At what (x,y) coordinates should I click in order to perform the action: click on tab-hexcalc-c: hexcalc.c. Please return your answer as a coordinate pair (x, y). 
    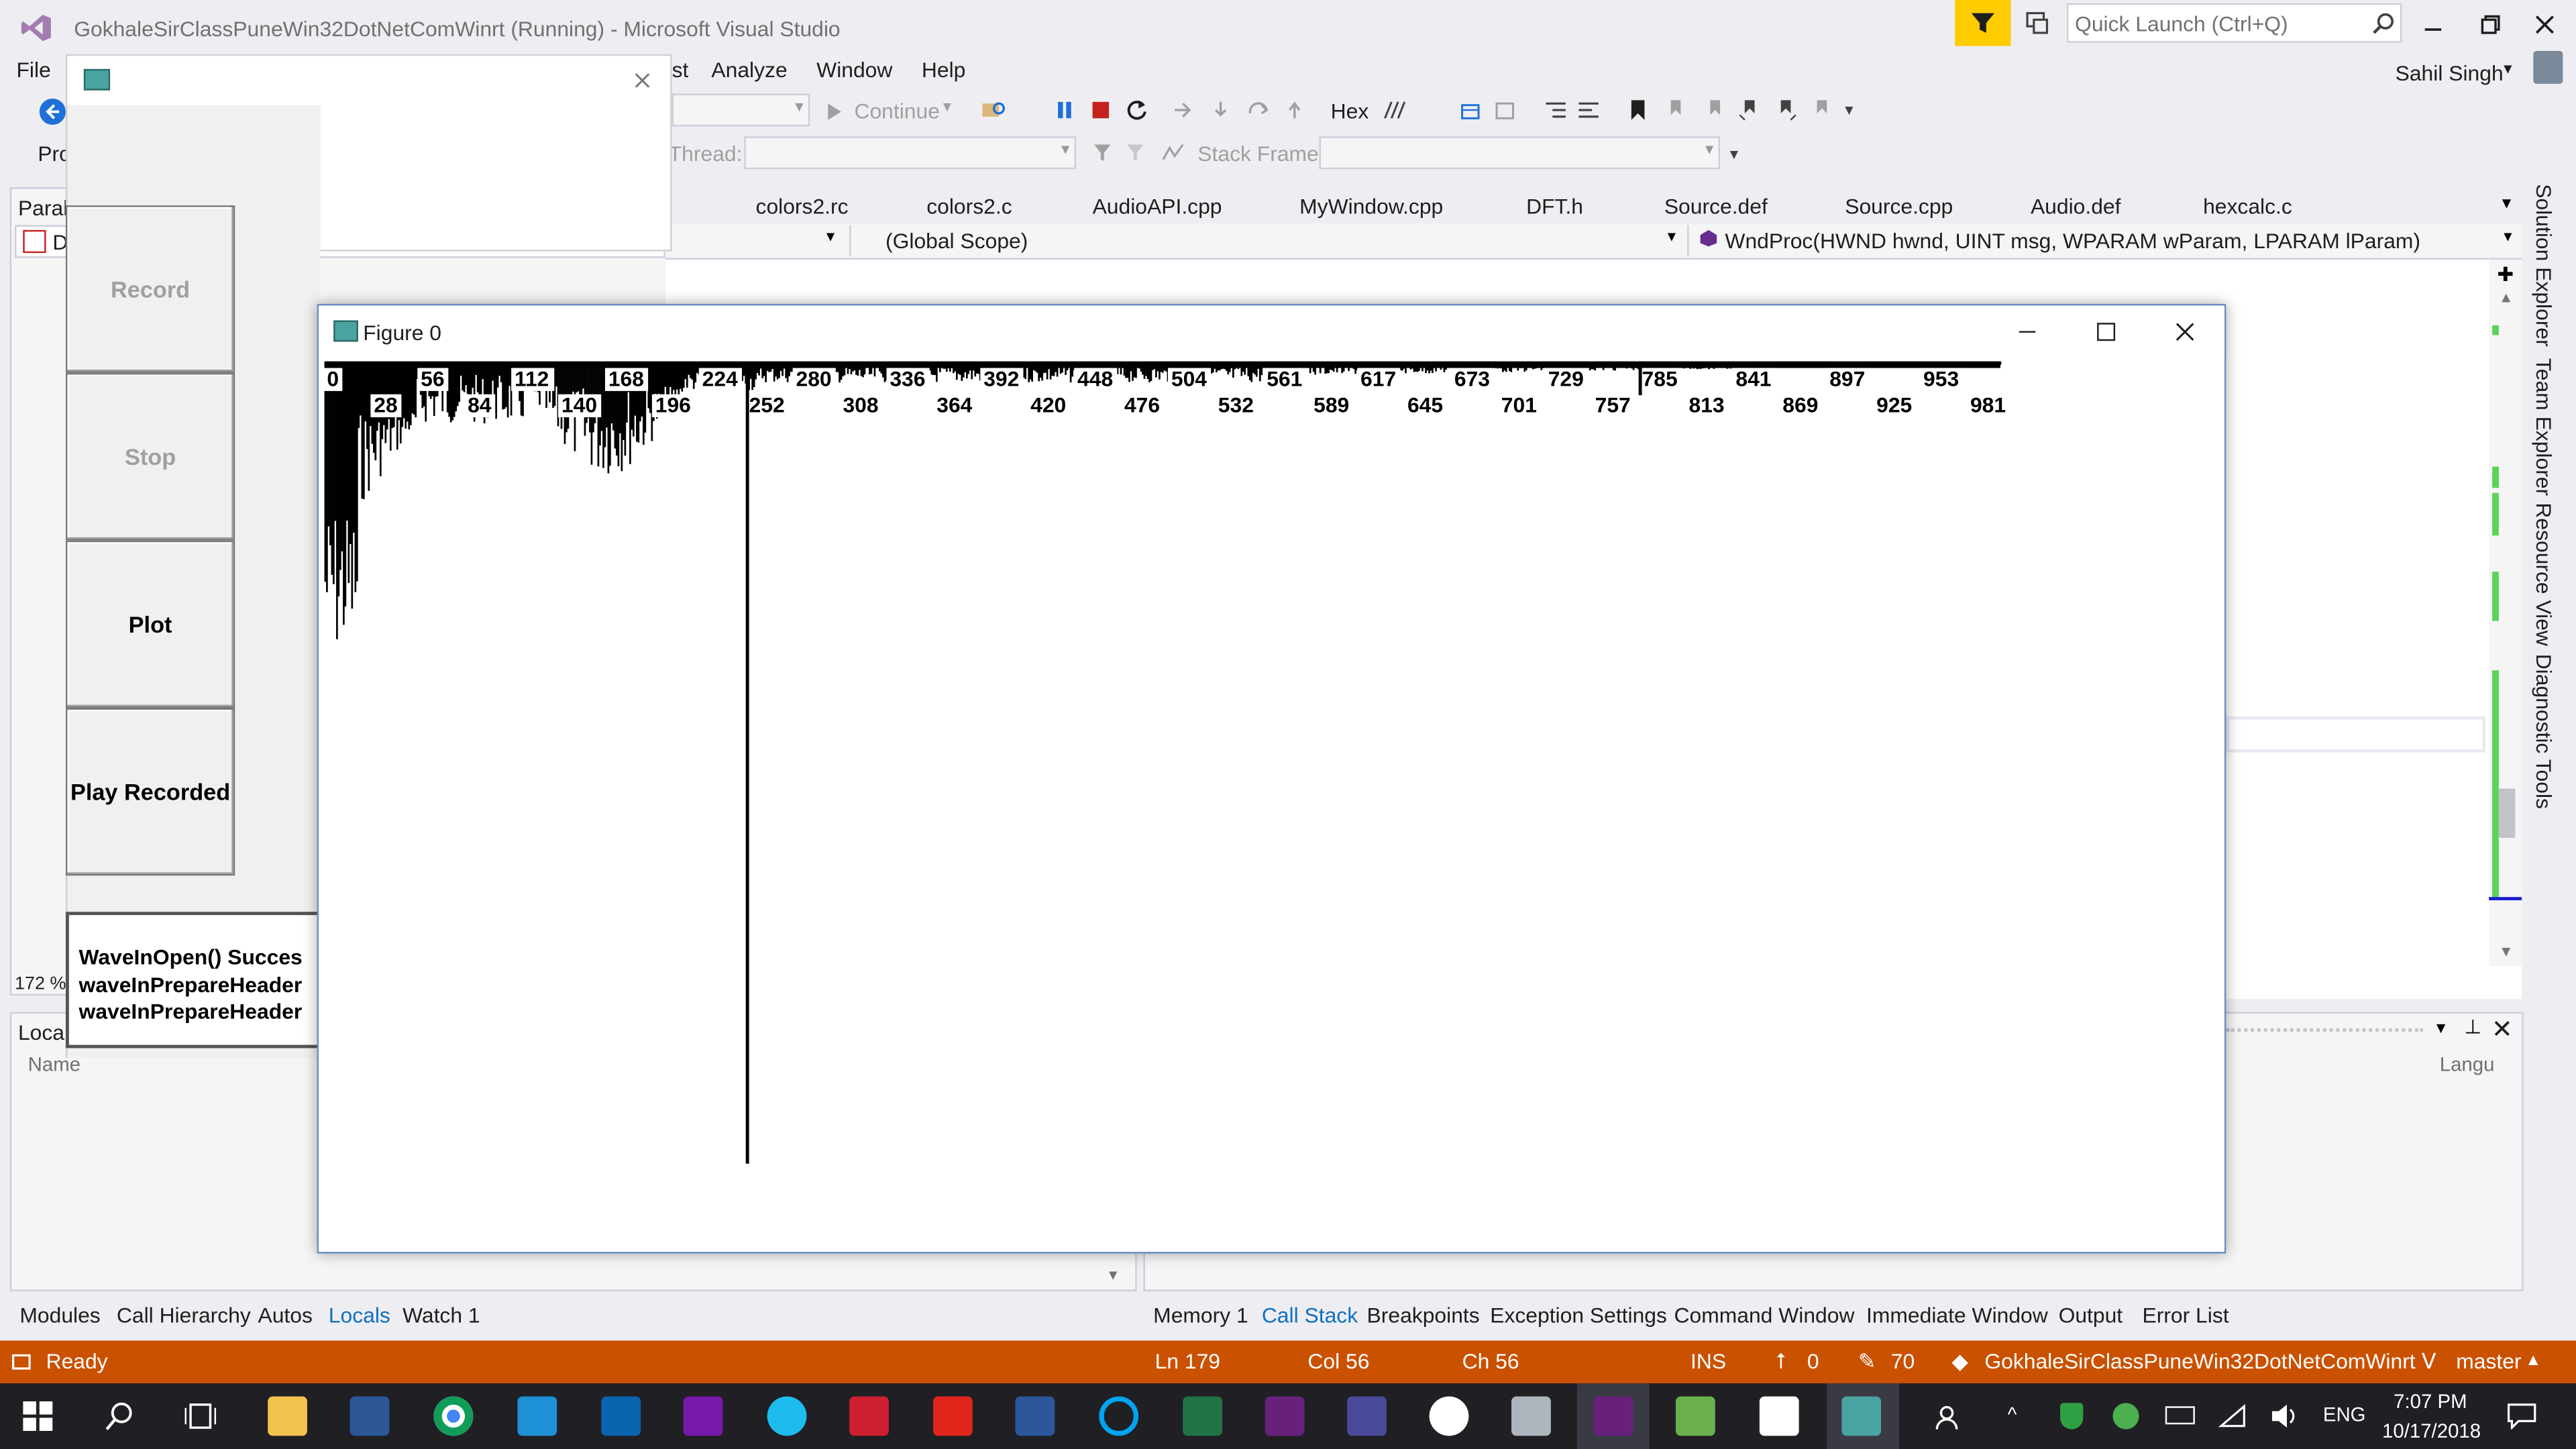
    Looking at the image, I should click on (2247, 206).